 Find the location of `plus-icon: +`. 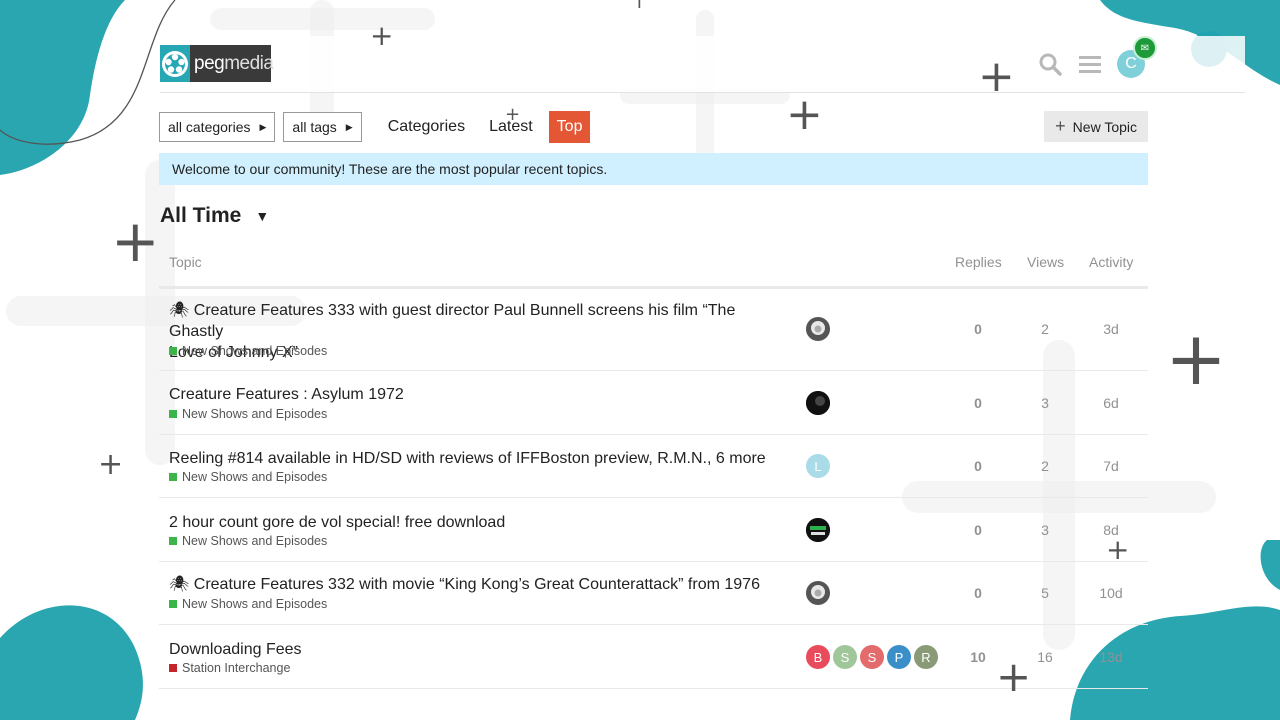

plus-icon: + is located at coordinates (1060, 126).